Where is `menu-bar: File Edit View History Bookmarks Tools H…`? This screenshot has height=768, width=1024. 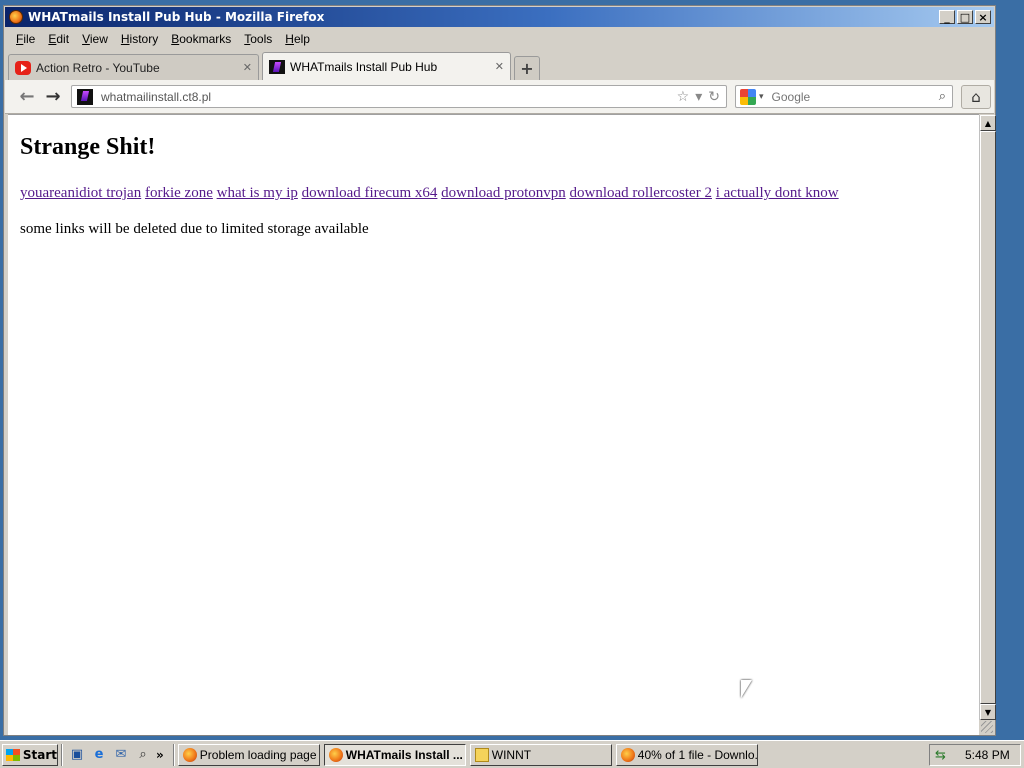 menu-bar: File Edit View History Bookmarks Tools H… is located at coordinates (499, 39).